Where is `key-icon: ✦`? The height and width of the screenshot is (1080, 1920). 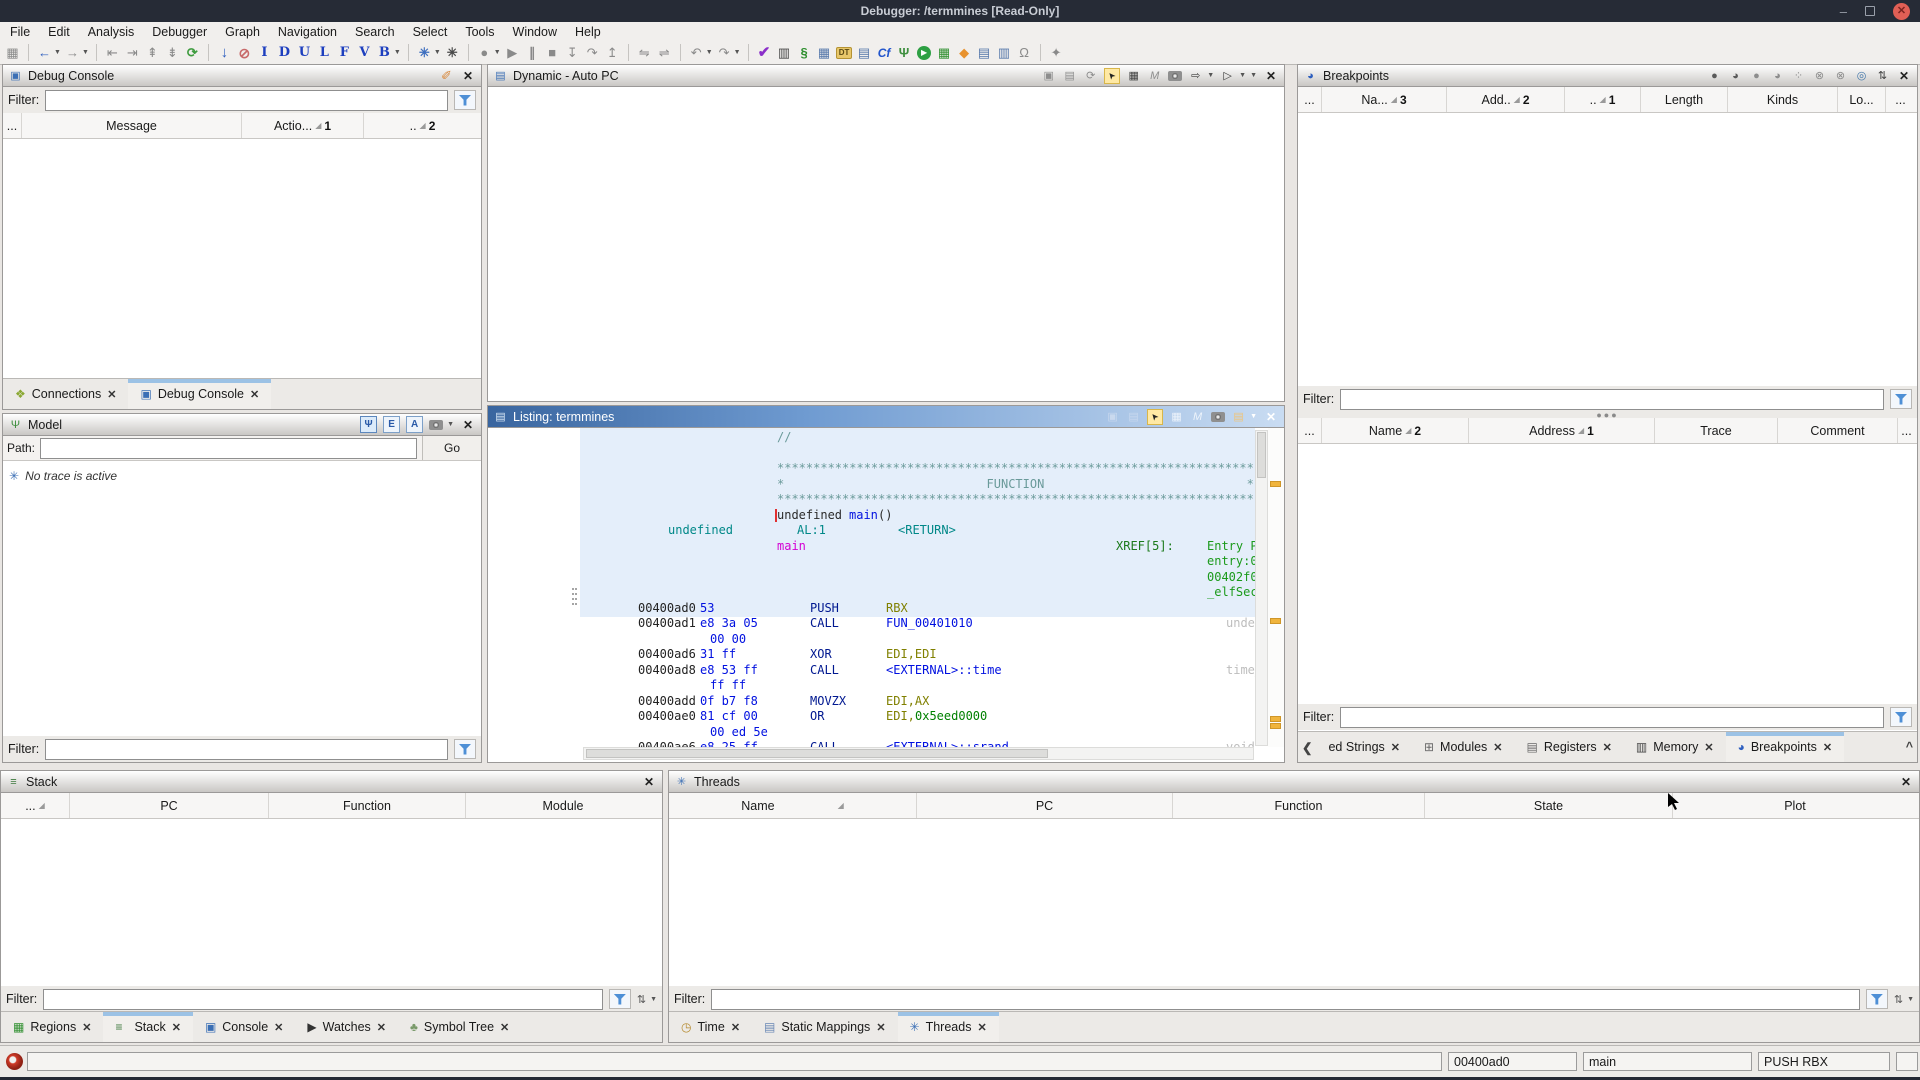 key-icon: ✦ is located at coordinates (1056, 52).